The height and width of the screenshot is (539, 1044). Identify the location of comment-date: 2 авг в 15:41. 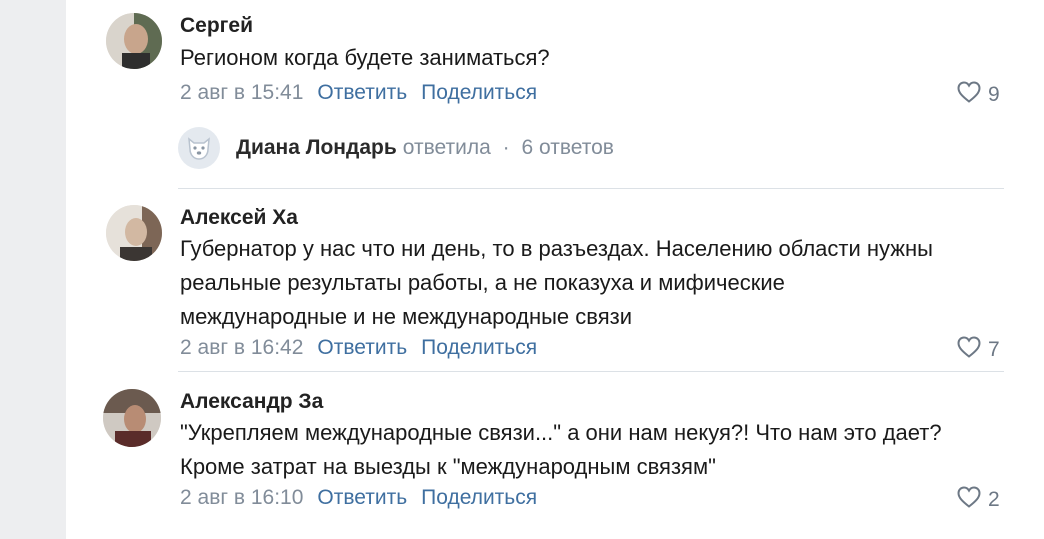
(241, 92).